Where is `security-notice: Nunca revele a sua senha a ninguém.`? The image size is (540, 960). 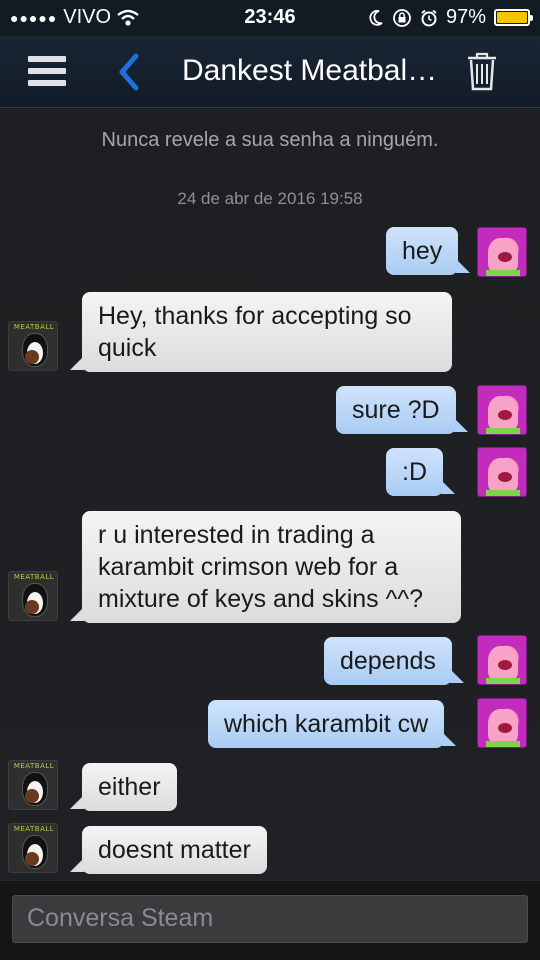 security-notice: Nunca revele a sua senha a ninguém. is located at coordinates (270, 140).